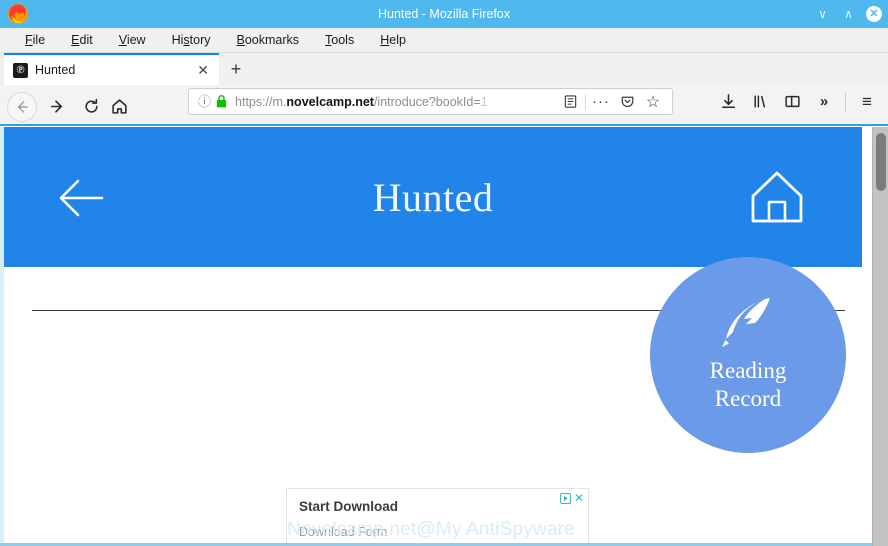 The height and width of the screenshot is (546, 888). I want to click on toolbar-divider, so click(845, 101).